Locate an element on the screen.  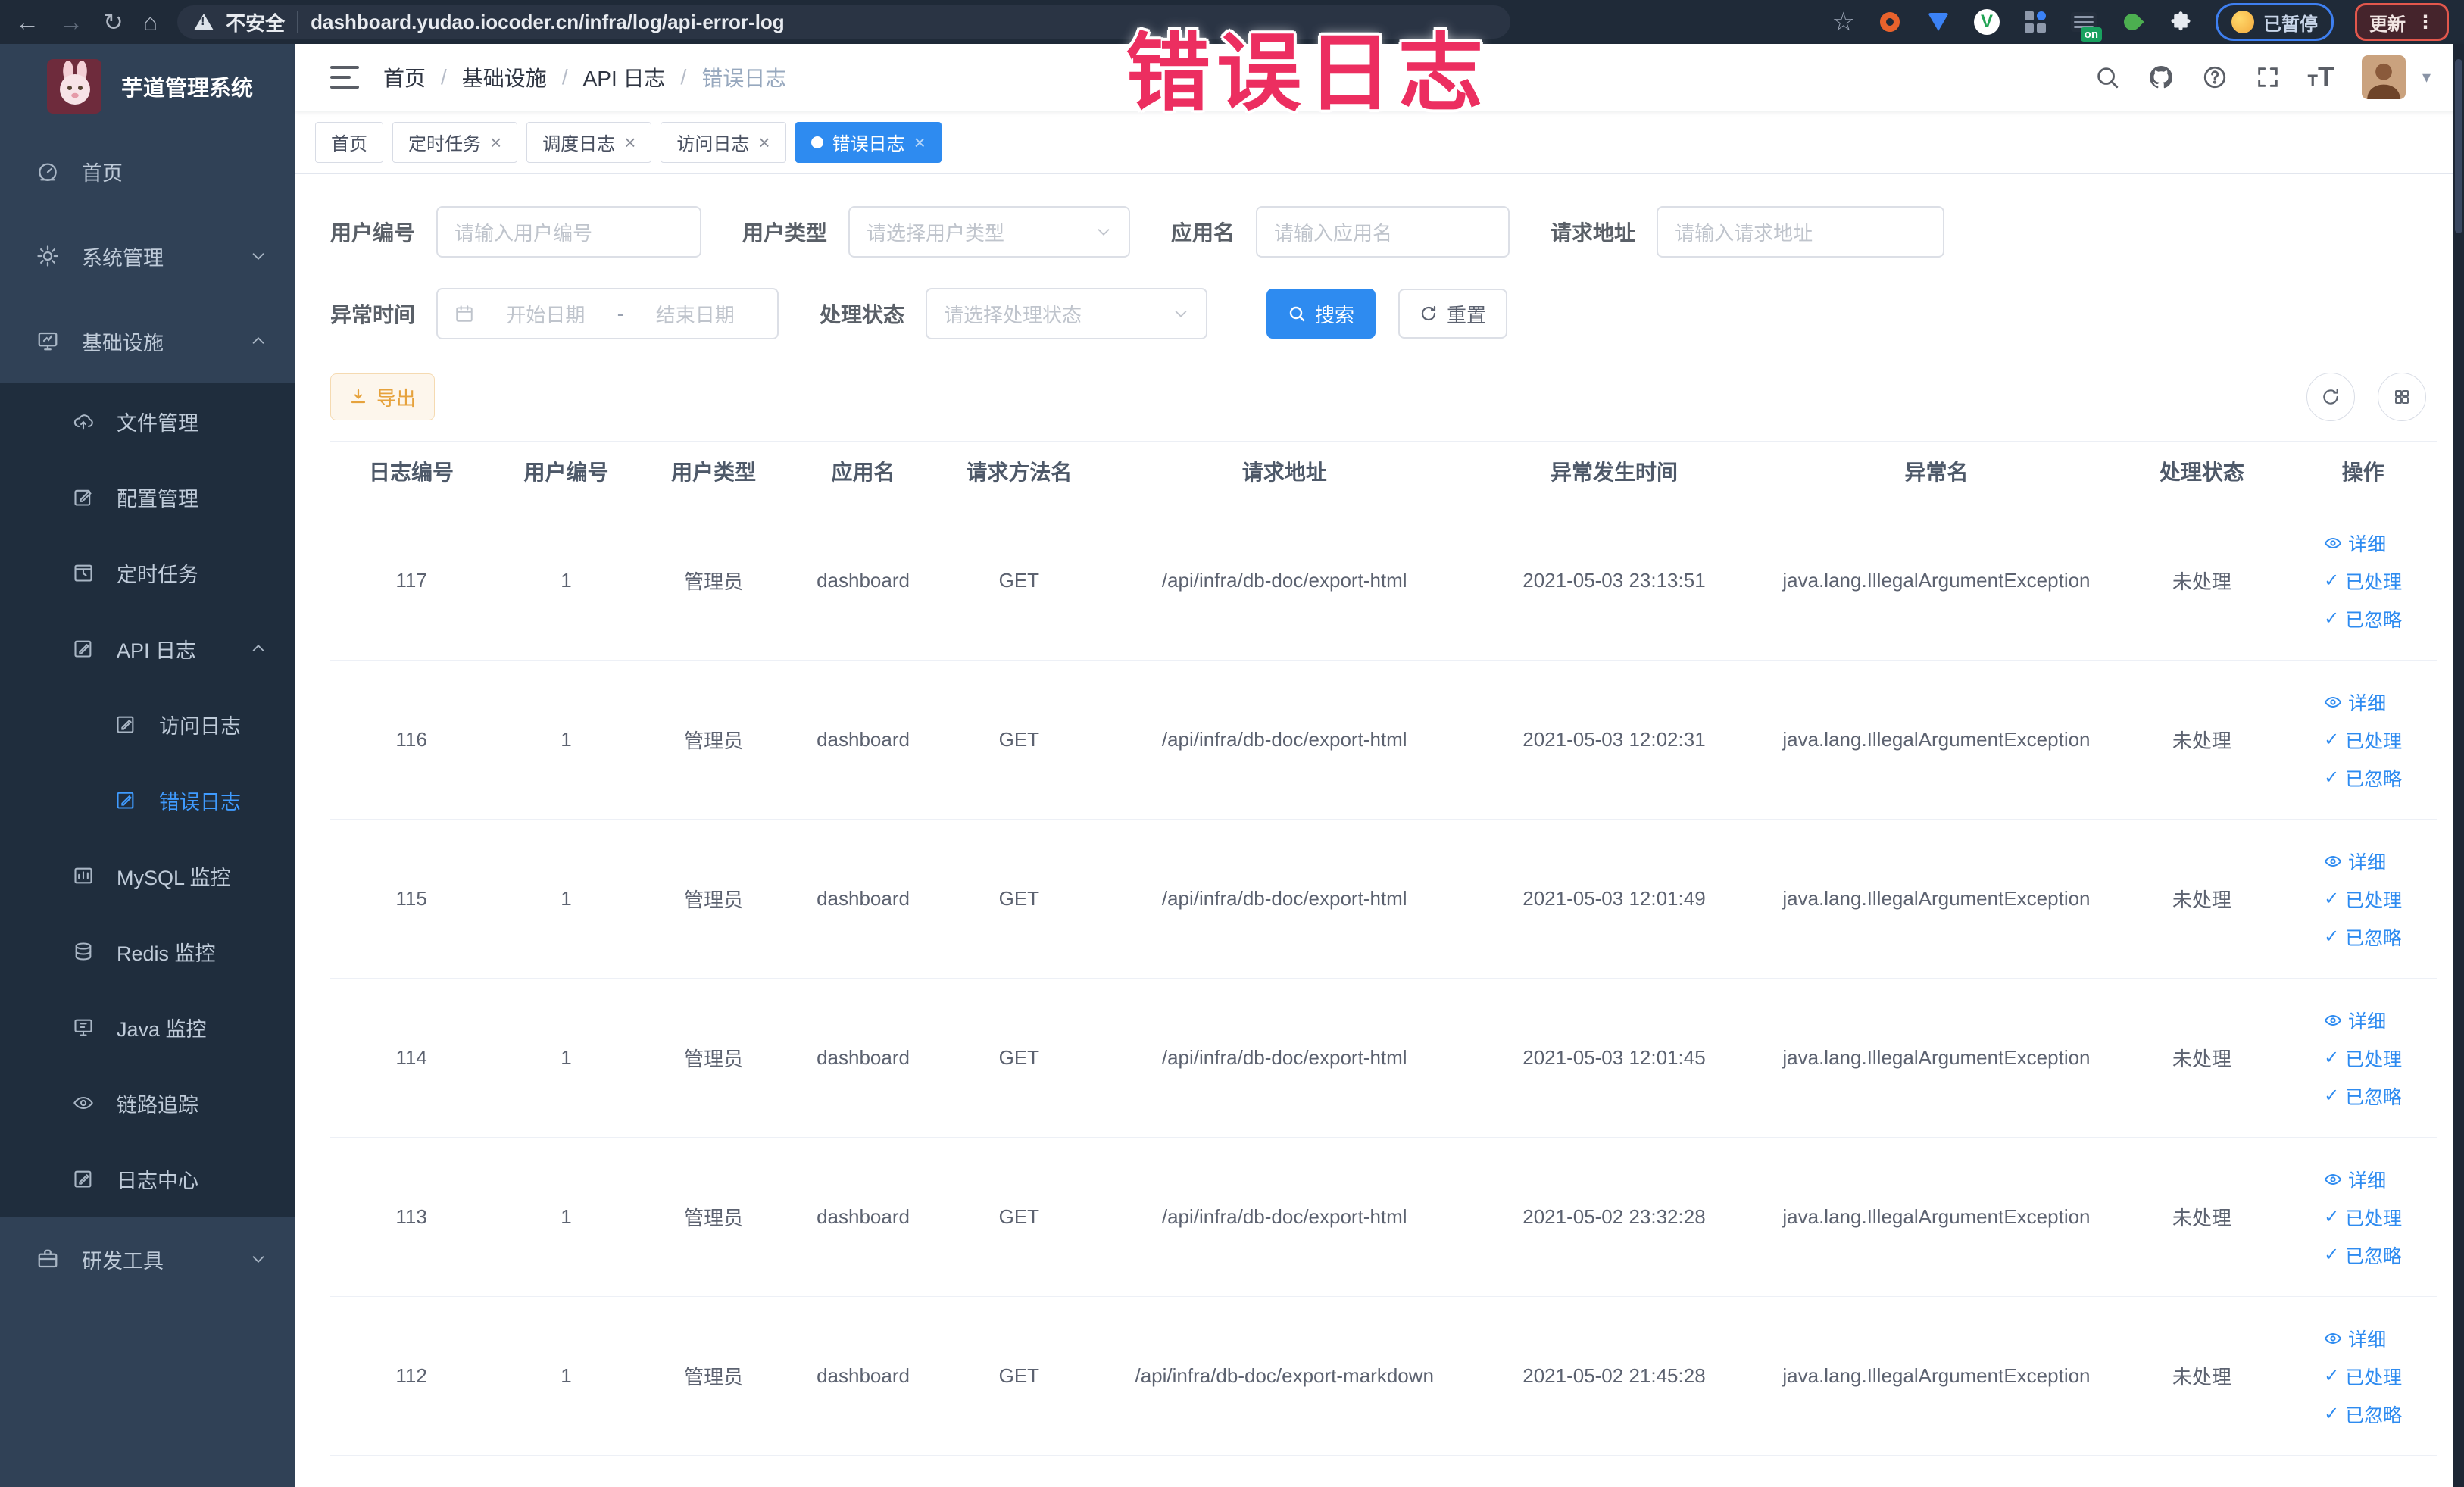
profile-paused-pill: 已暂停 is located at coordinates (2275, 22).